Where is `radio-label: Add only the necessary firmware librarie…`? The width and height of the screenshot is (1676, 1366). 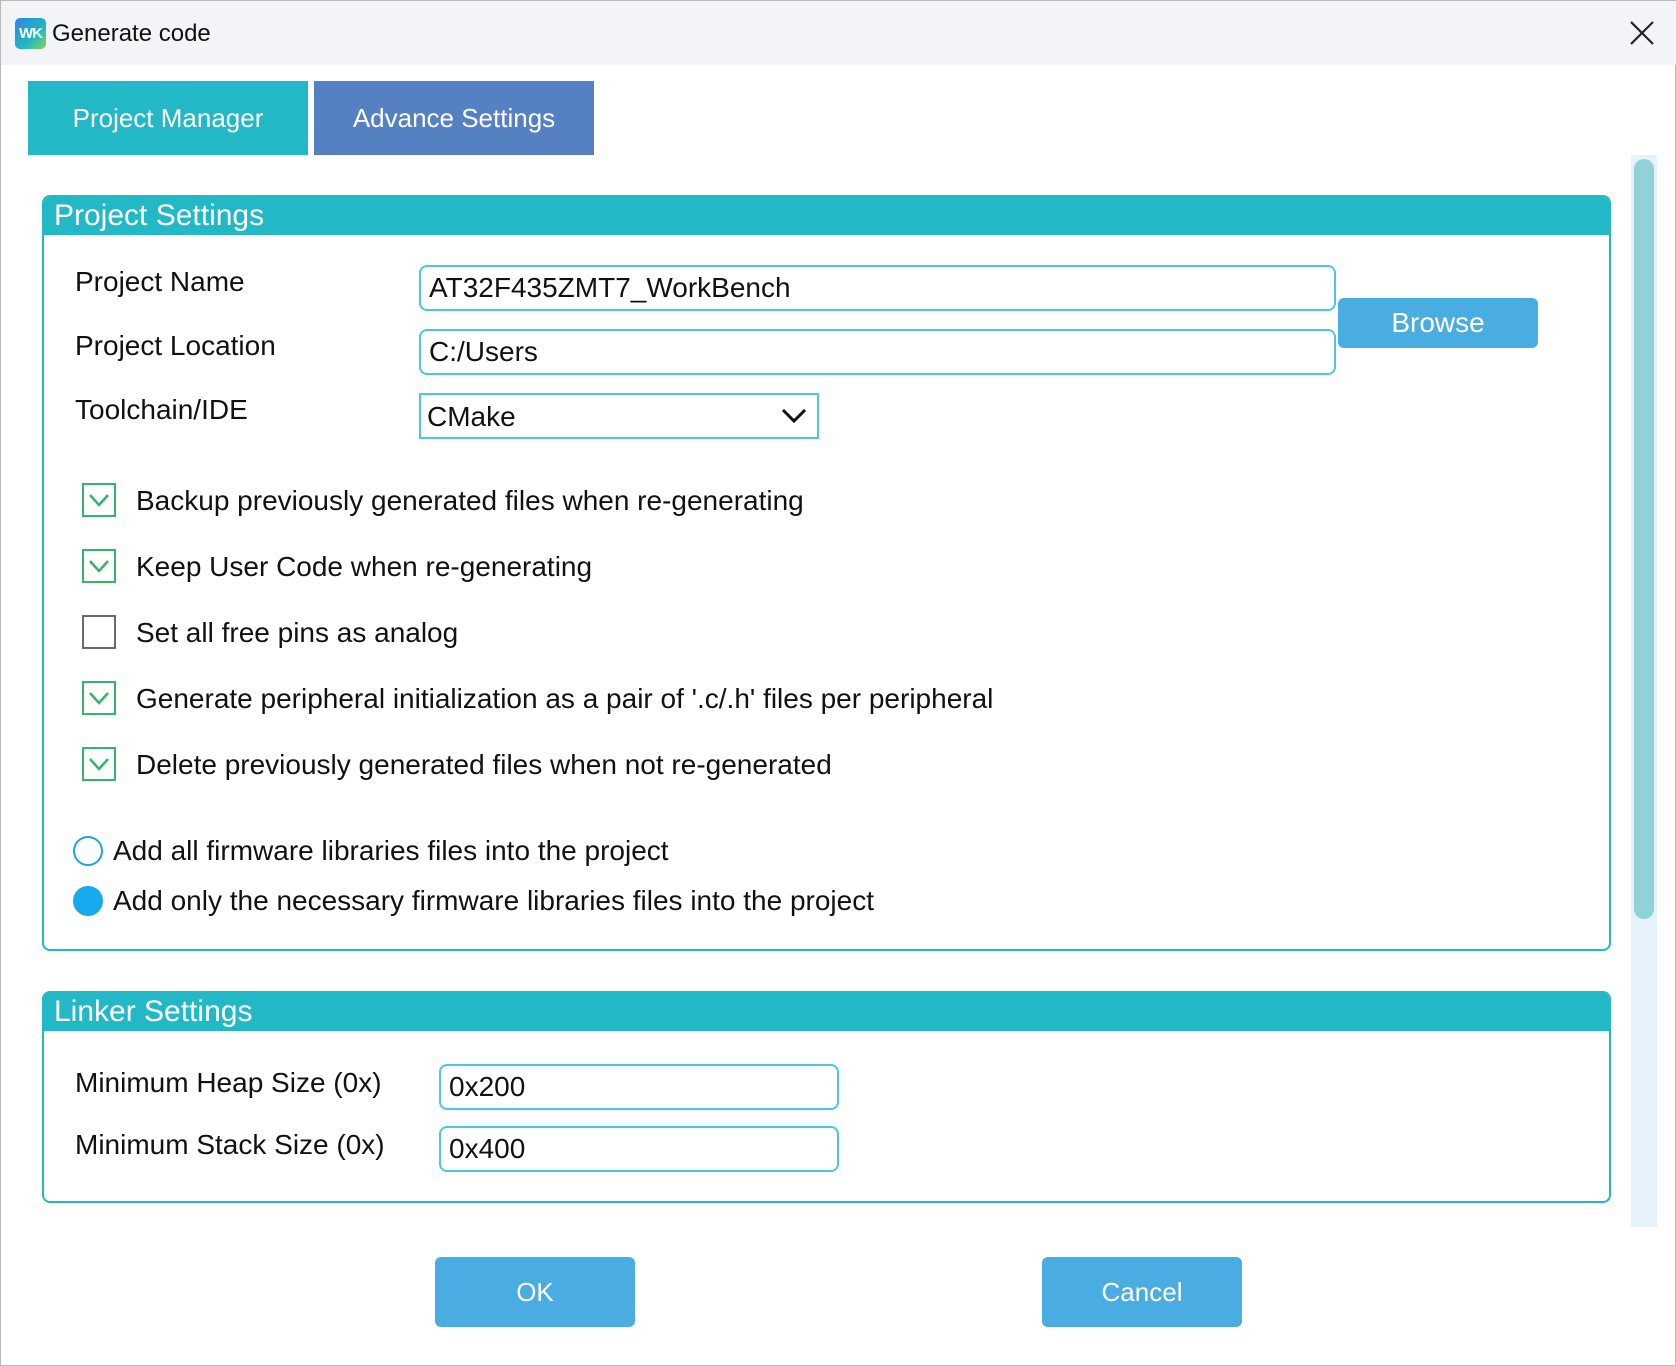 radio-label: Add only the necessary firmware librarie… is located at coordinates (494, 900).